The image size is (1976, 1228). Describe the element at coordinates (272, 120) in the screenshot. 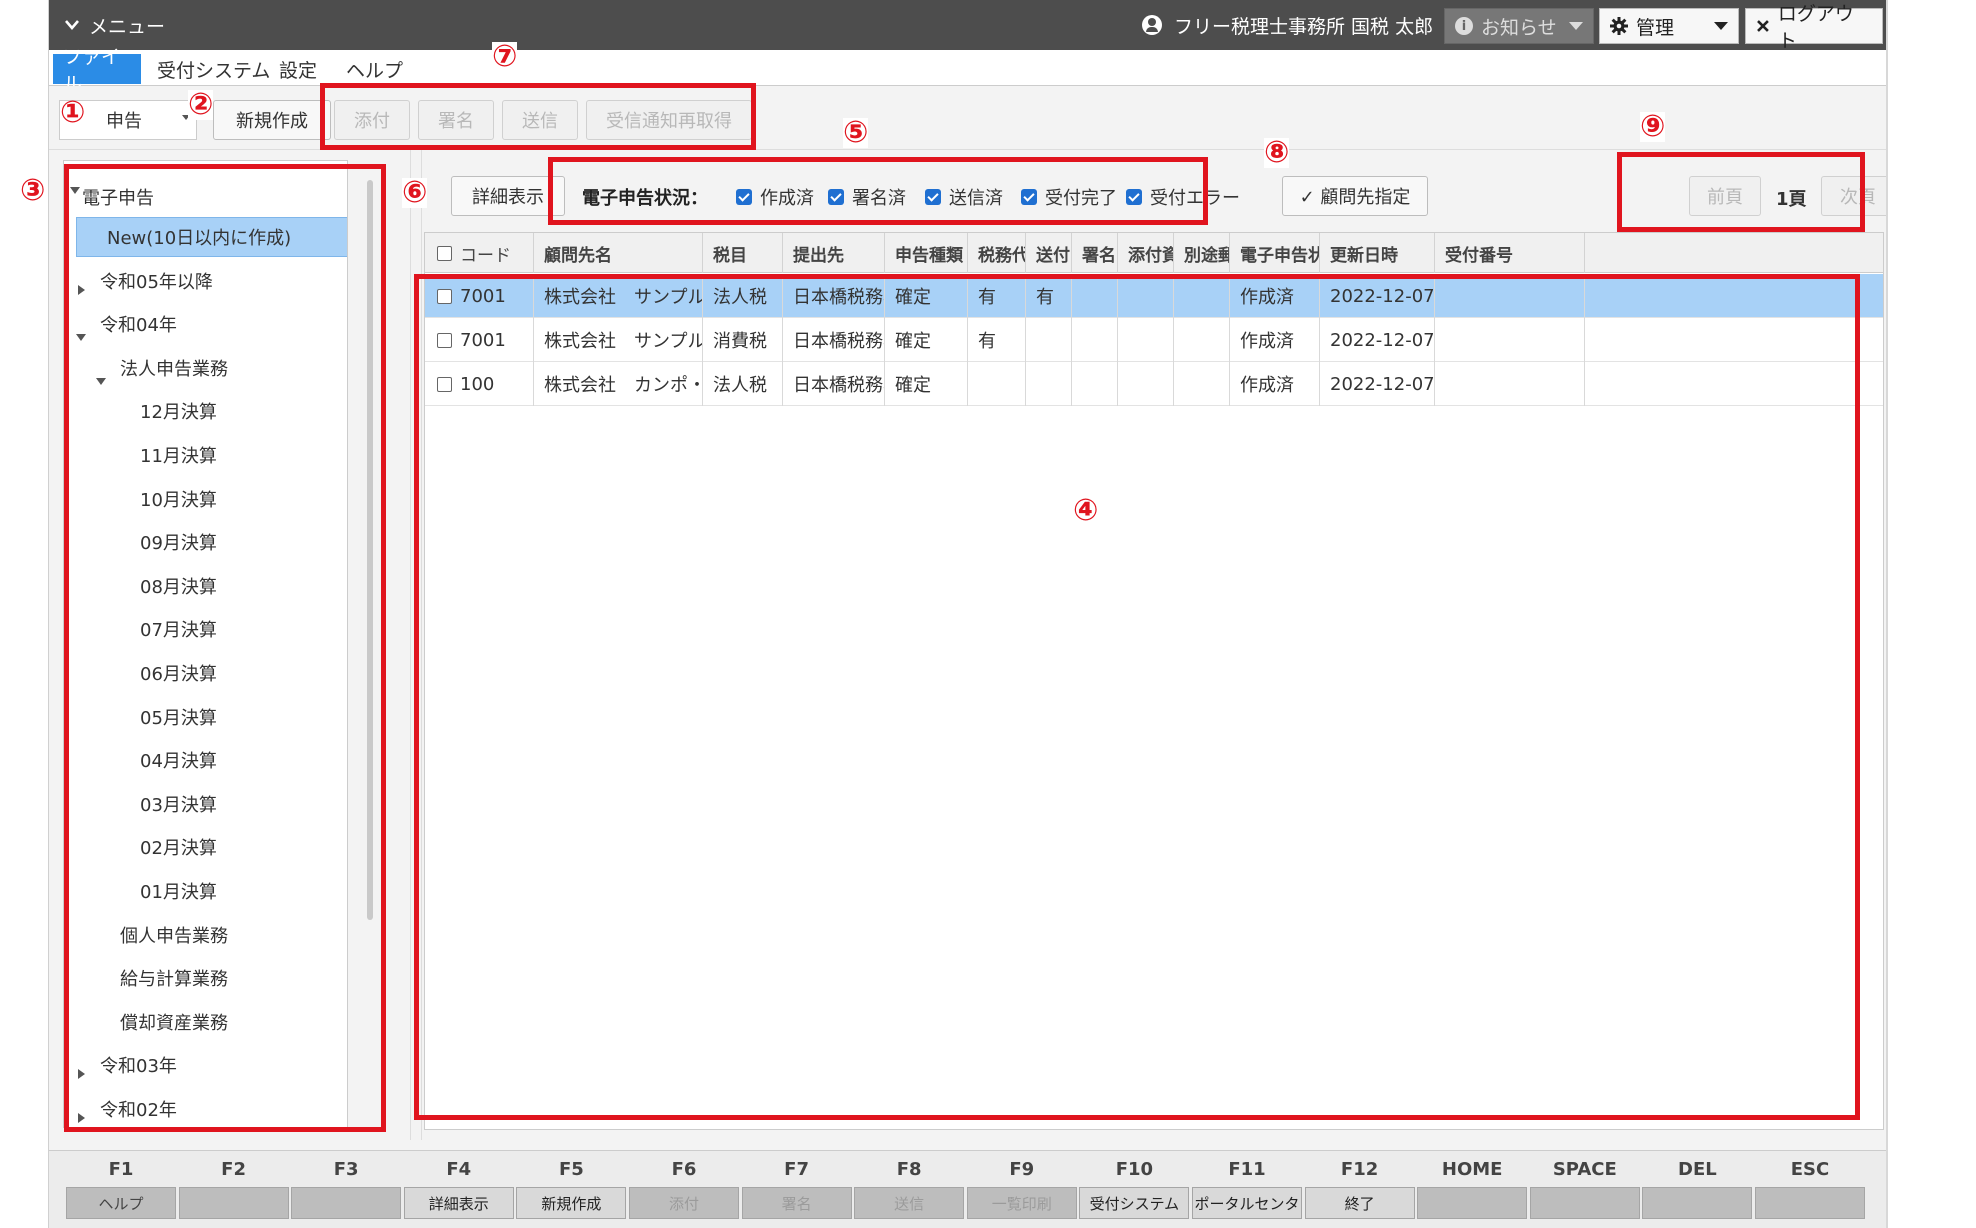

I see `new-button: 新規作成` at that location.